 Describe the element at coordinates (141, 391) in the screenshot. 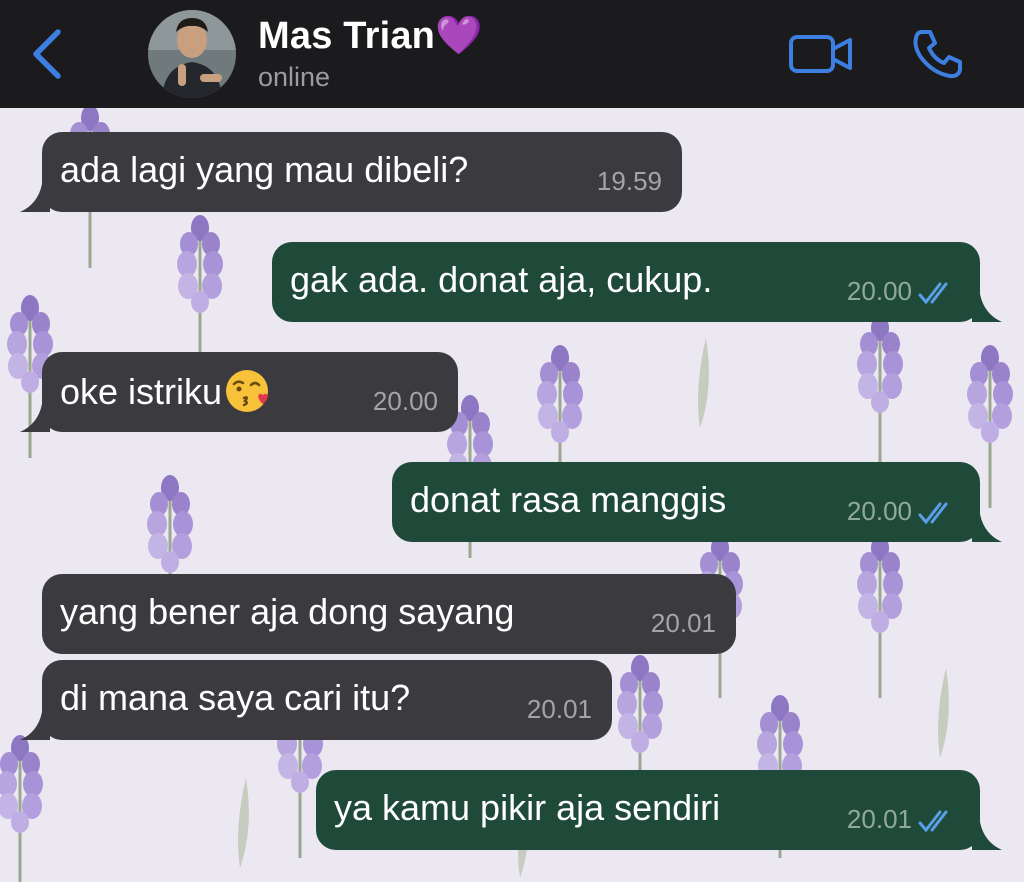

I see `message-text-body: oke istriku` at that location.